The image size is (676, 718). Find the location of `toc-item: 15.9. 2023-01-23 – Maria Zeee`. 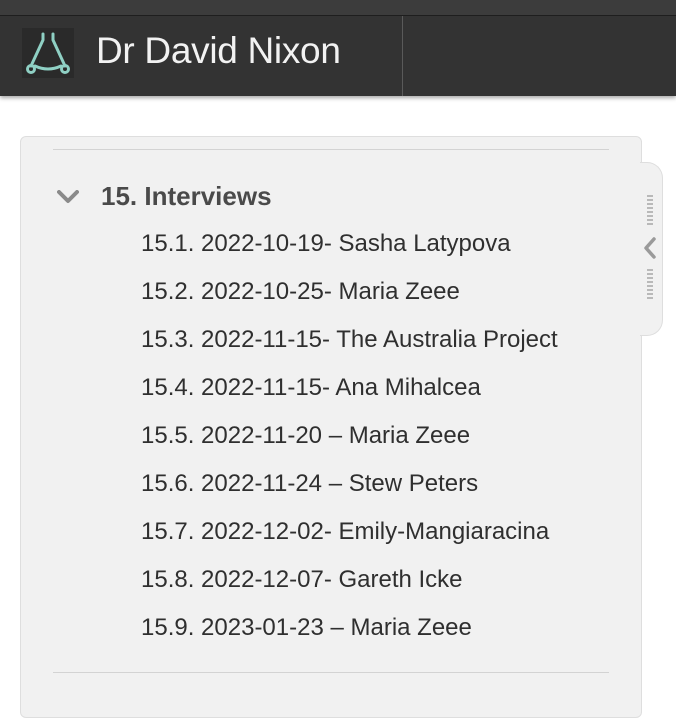

toc-item: 15.9. 2023-01-23 – Maria Zeee is located at coordinates (349, 633).